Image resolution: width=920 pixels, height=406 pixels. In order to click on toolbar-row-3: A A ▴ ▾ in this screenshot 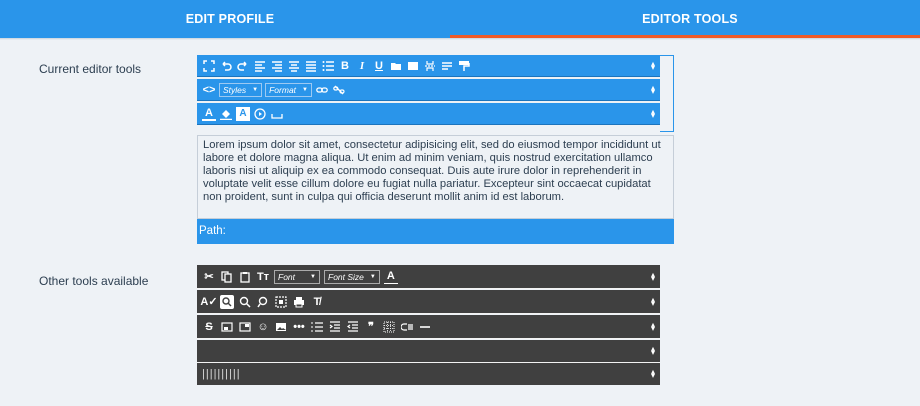, I will do `click(428, 114)`.